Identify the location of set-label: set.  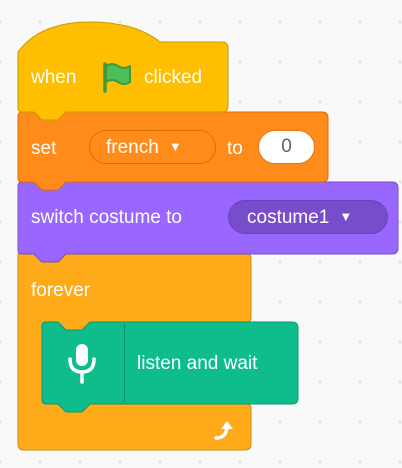
(44, 148).